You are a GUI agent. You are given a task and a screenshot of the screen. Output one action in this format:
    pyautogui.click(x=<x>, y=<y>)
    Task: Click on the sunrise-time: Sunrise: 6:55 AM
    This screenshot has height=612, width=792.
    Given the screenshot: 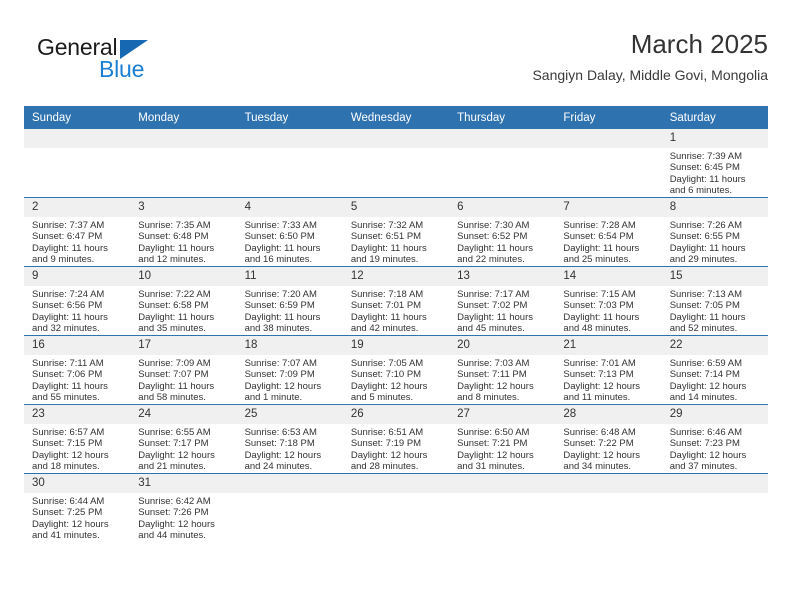 What is the action you would take?
    pyautogui.click(x=174, y=432)
    